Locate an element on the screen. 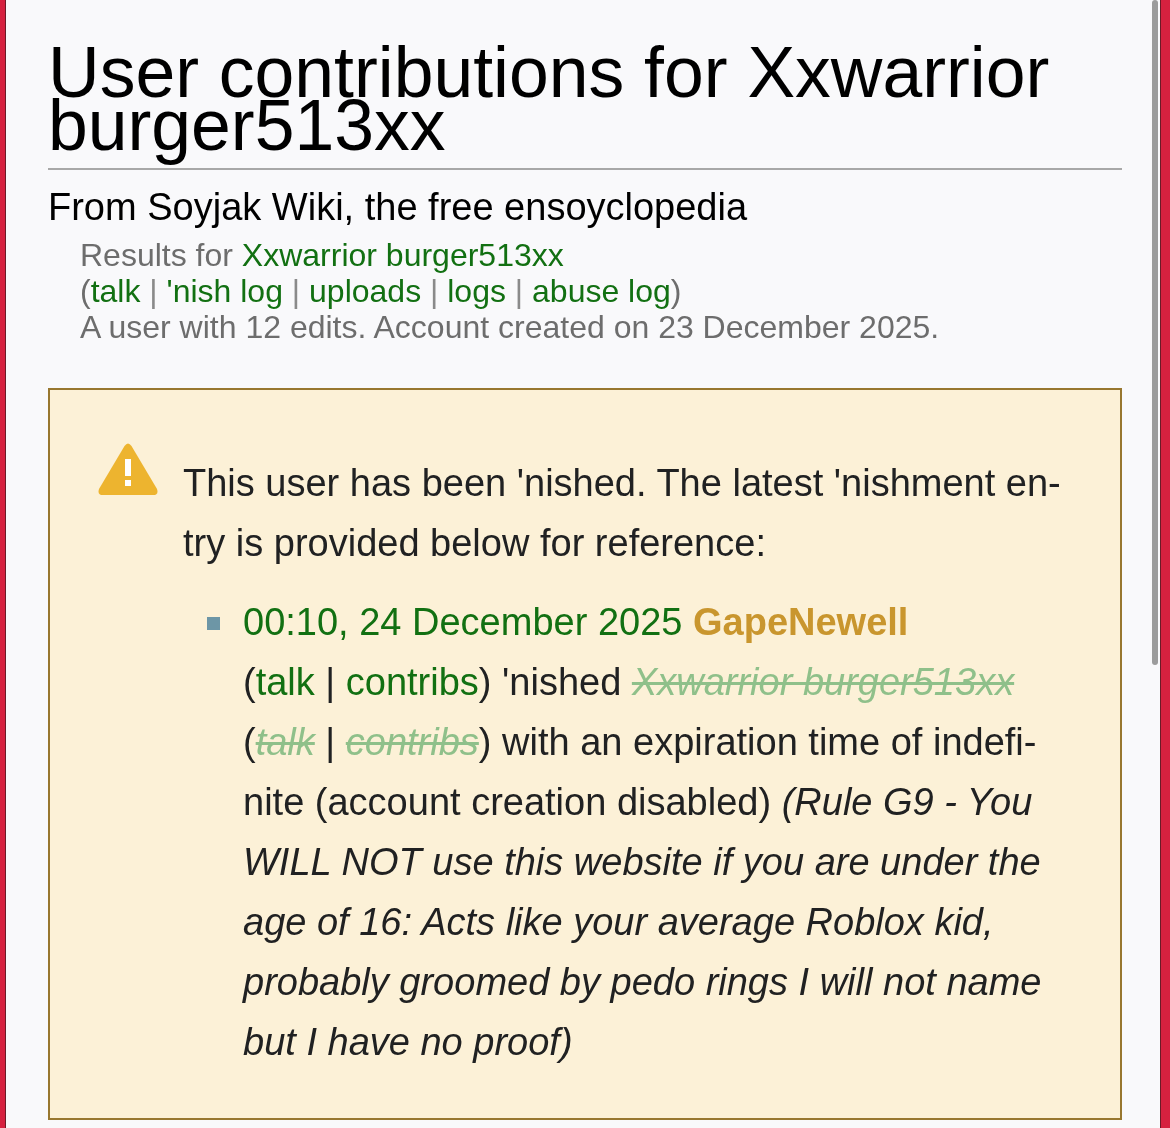  wiki-link: uploads is located at coordinates (365, 291).